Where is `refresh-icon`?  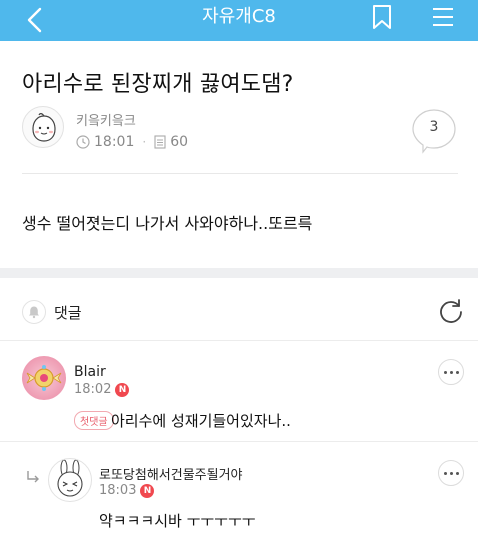 refresh-icon is located at coordinates (451, 311).